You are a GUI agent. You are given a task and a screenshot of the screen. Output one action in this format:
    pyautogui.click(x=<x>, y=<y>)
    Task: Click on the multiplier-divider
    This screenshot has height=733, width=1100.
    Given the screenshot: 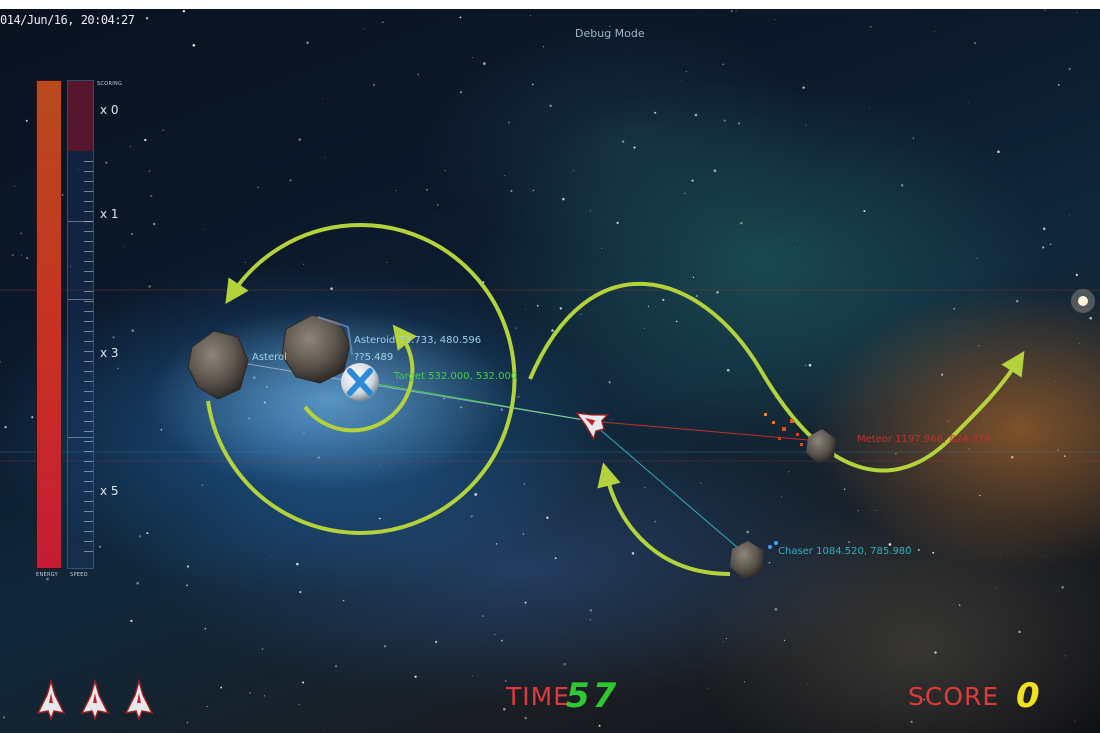 What is the action you would take?
    pyautogui.click(x=80, y=221)
    